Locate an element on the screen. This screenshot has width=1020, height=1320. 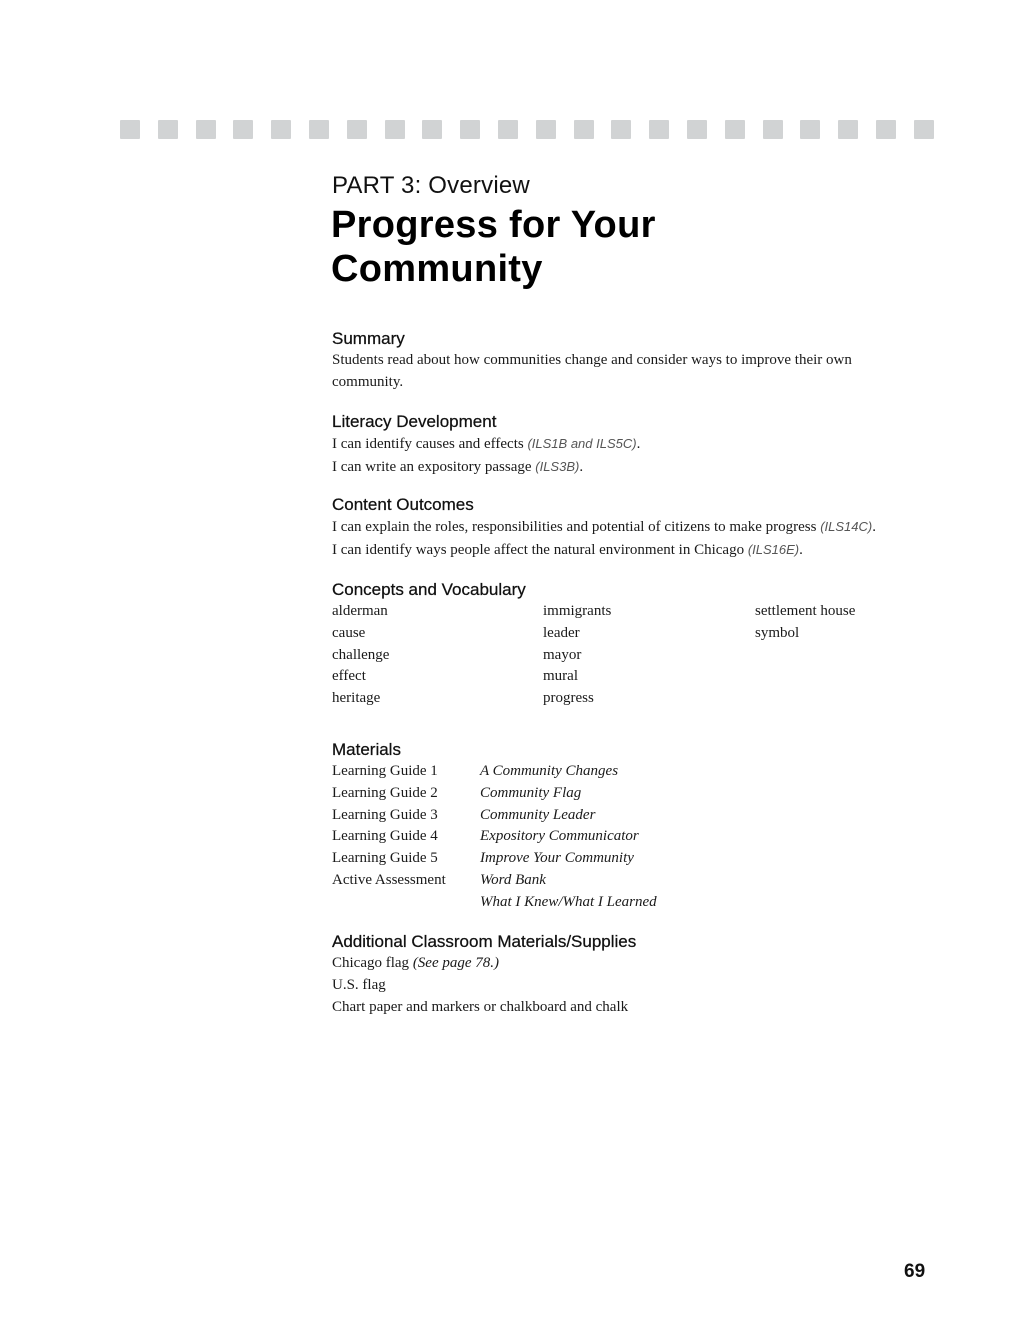
vocabulary-word: heritage is located at coordinates (356, 698).